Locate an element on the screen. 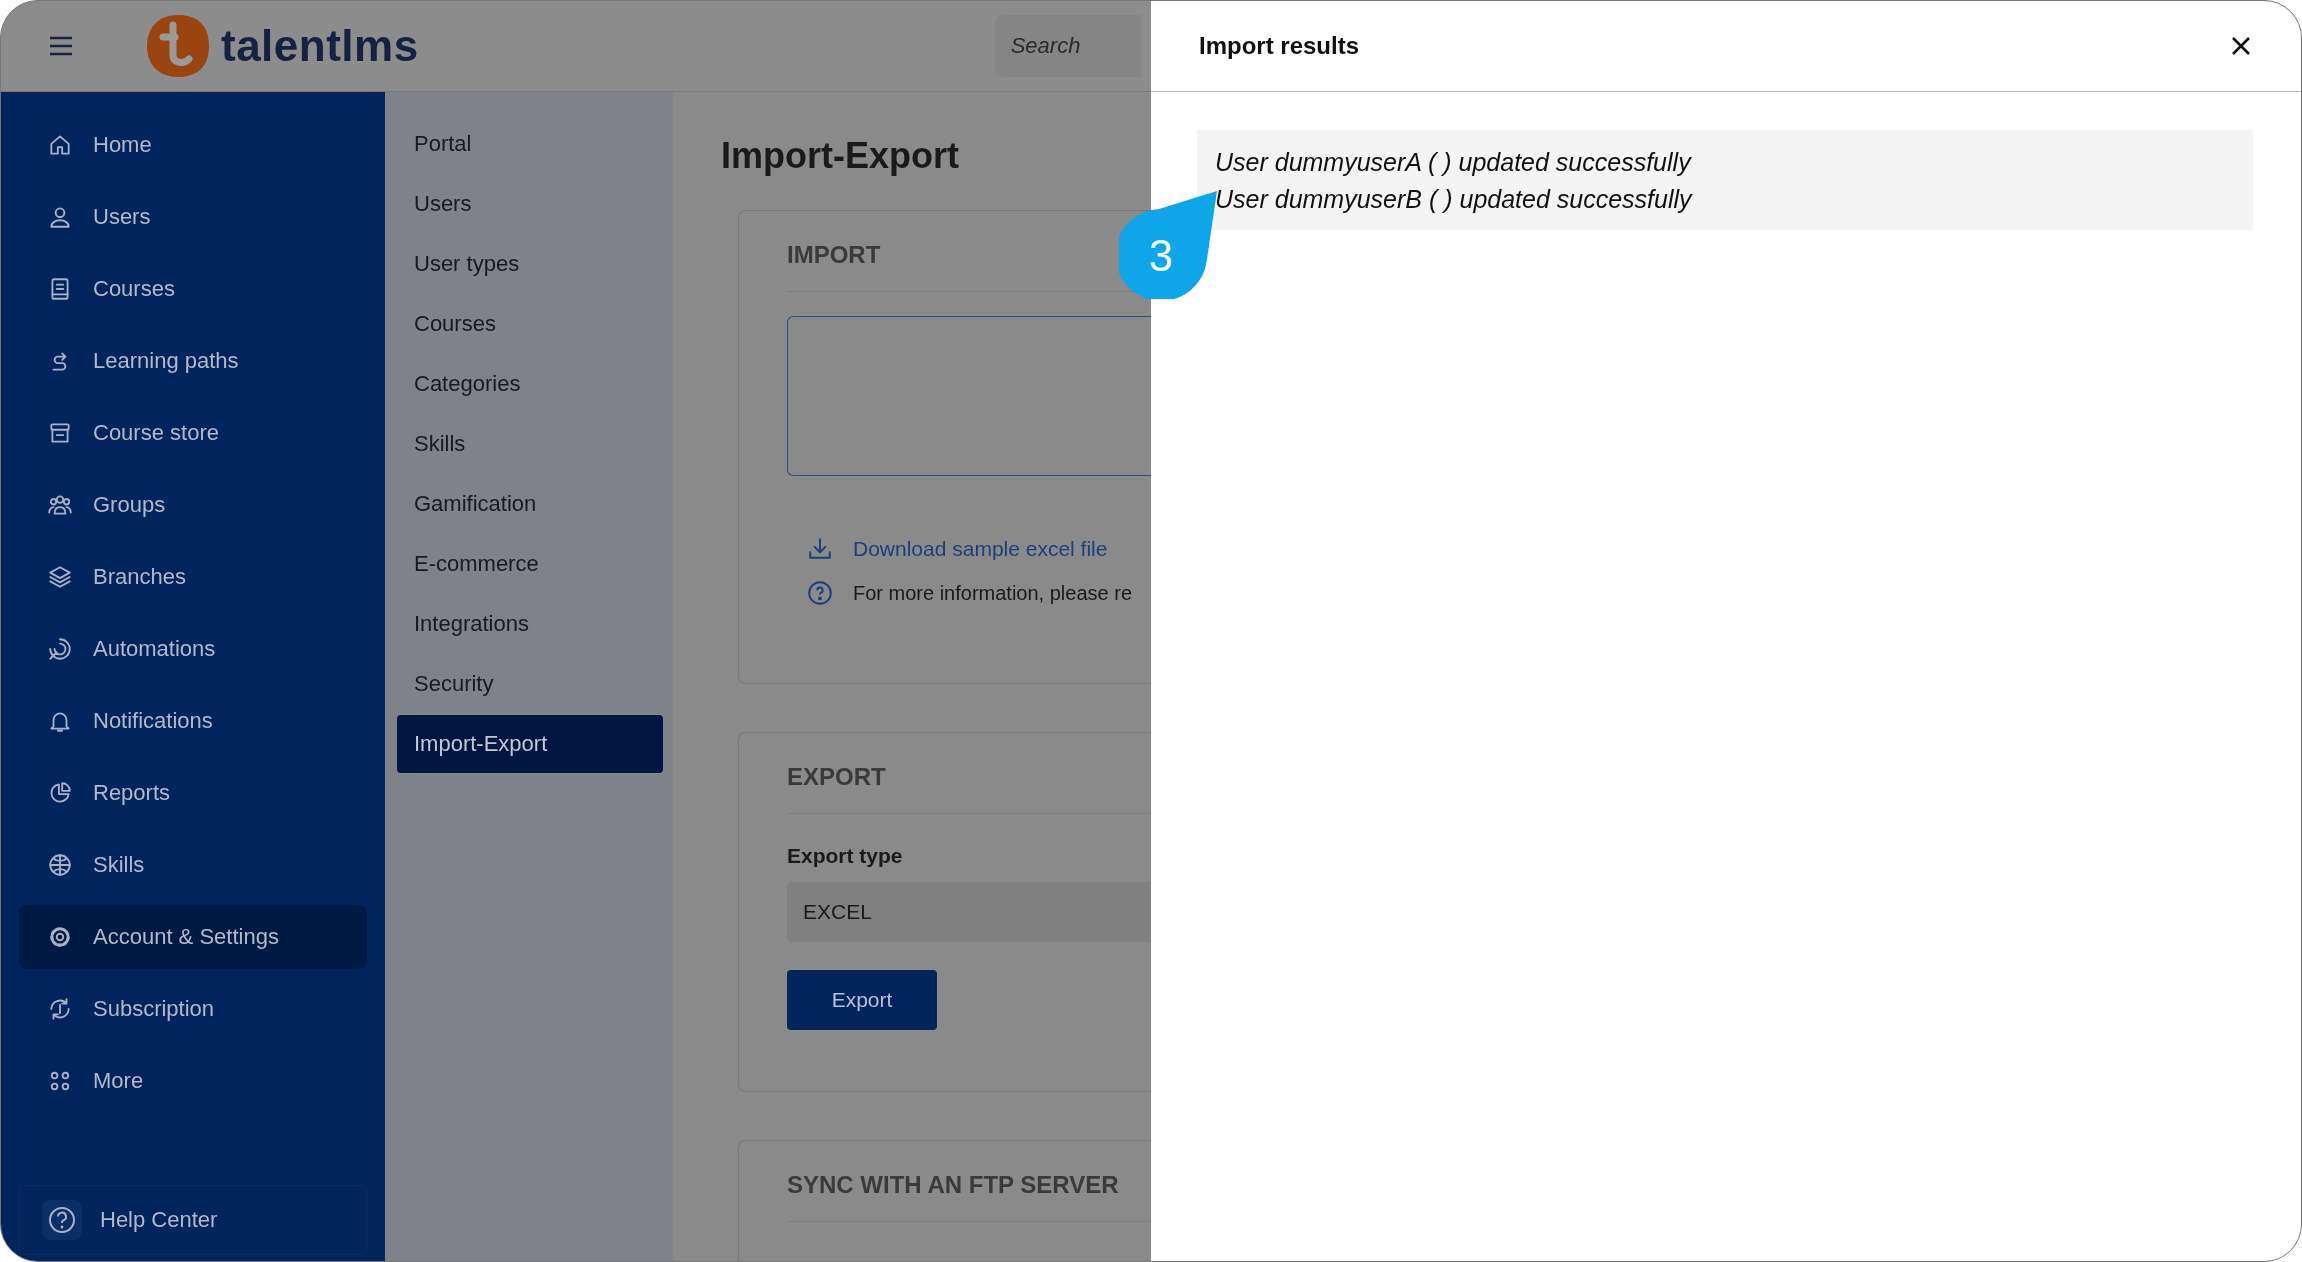 This screenshot has width=2302, height=1262. panel-title: Import results is located at coordinates (1279, 46).